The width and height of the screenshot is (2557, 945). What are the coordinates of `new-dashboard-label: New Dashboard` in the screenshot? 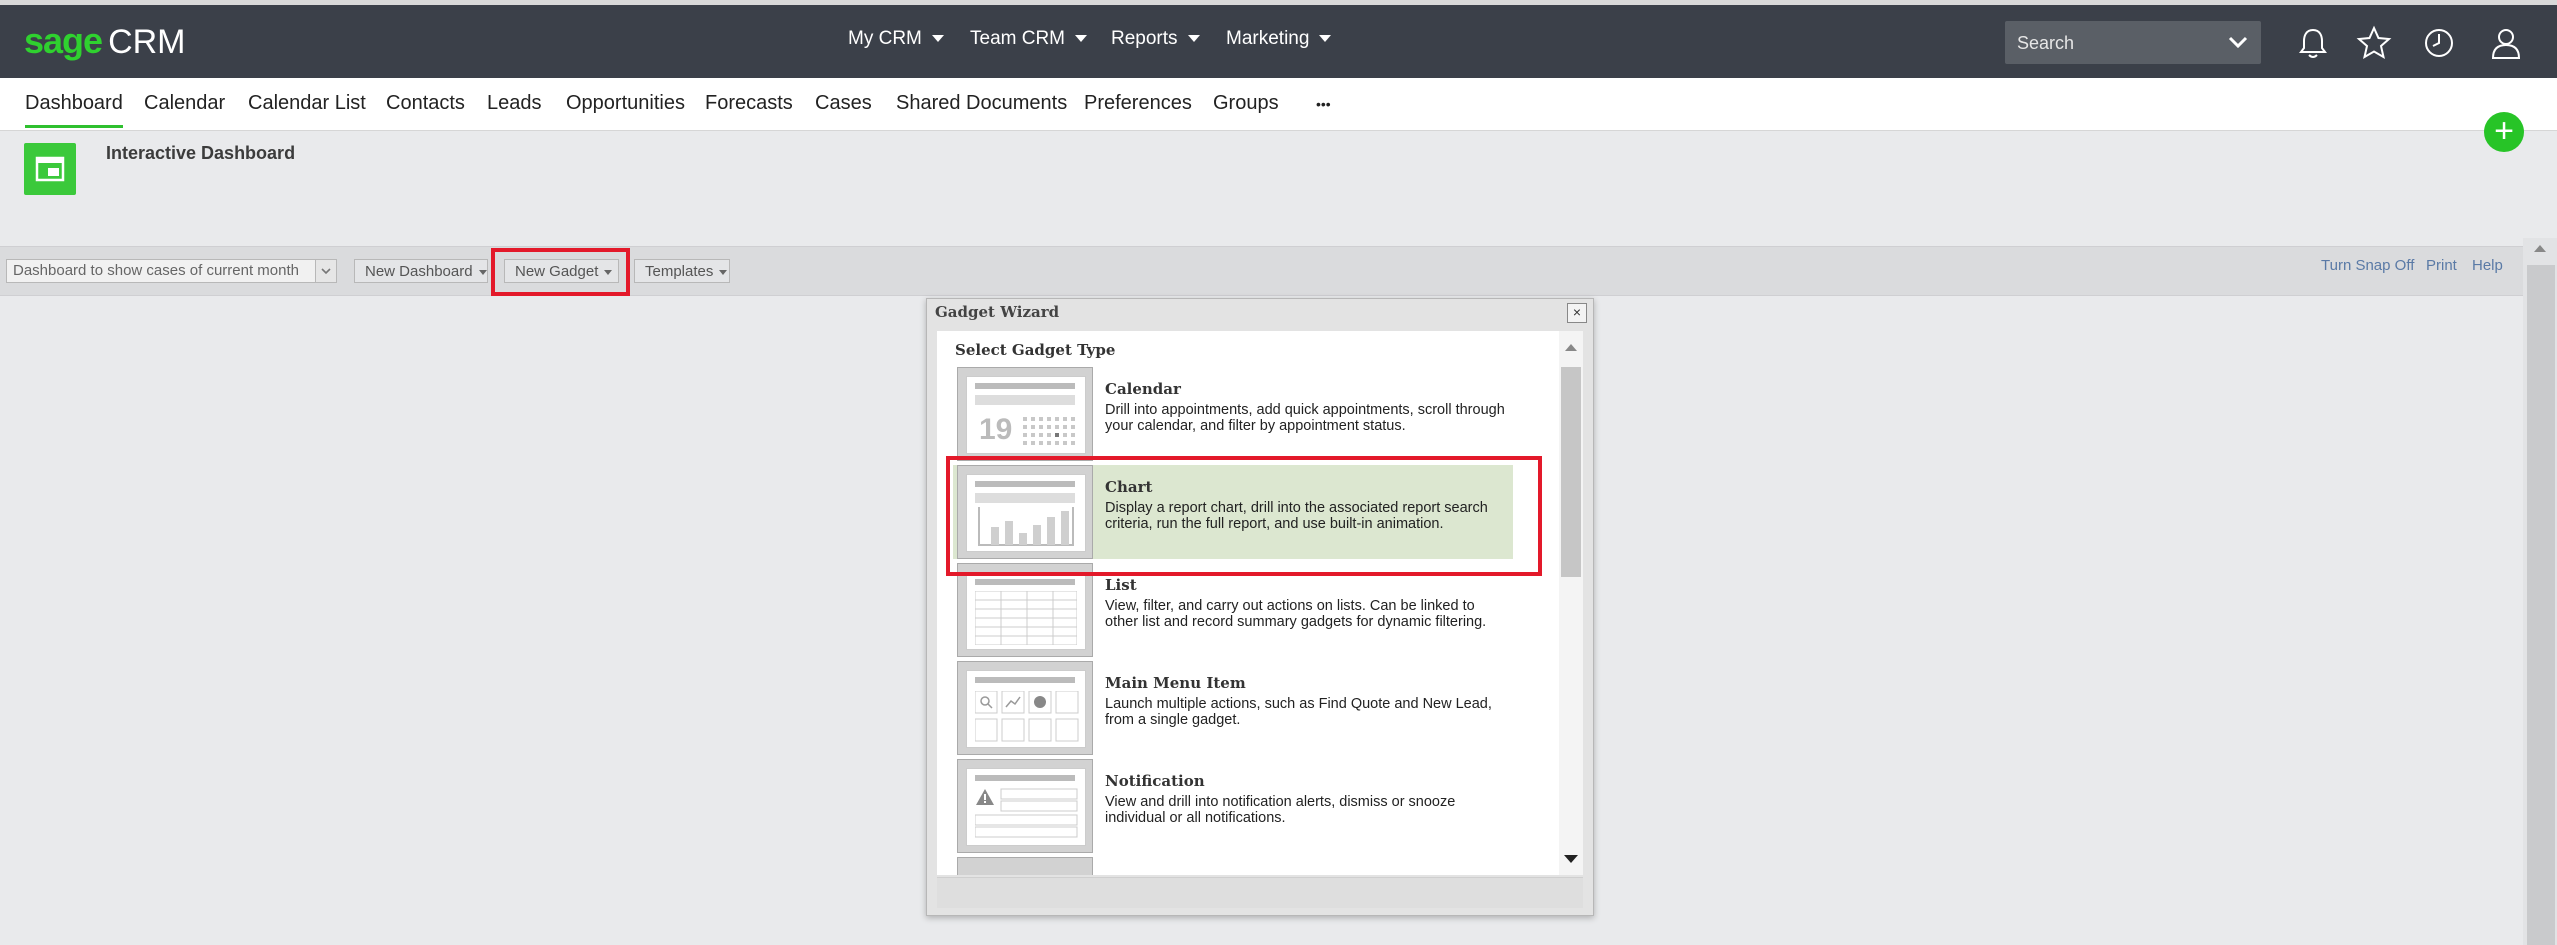 It's located at (419, 271).